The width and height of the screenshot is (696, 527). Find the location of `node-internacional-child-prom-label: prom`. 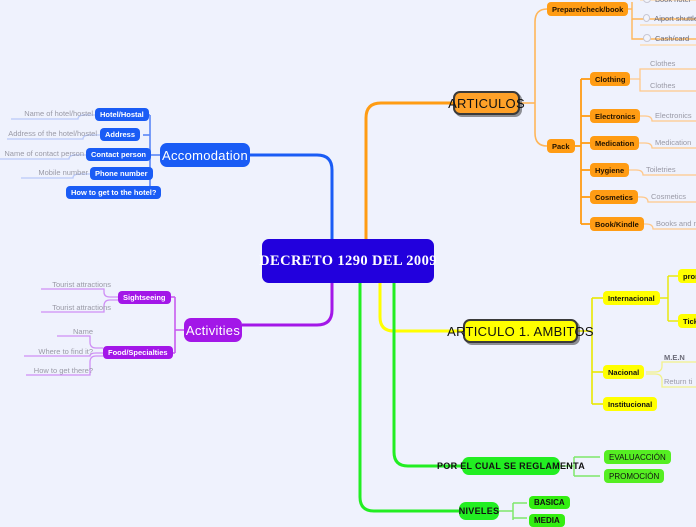

node-internacional-child-prom-label: prom is located at coordinates (689, 276).